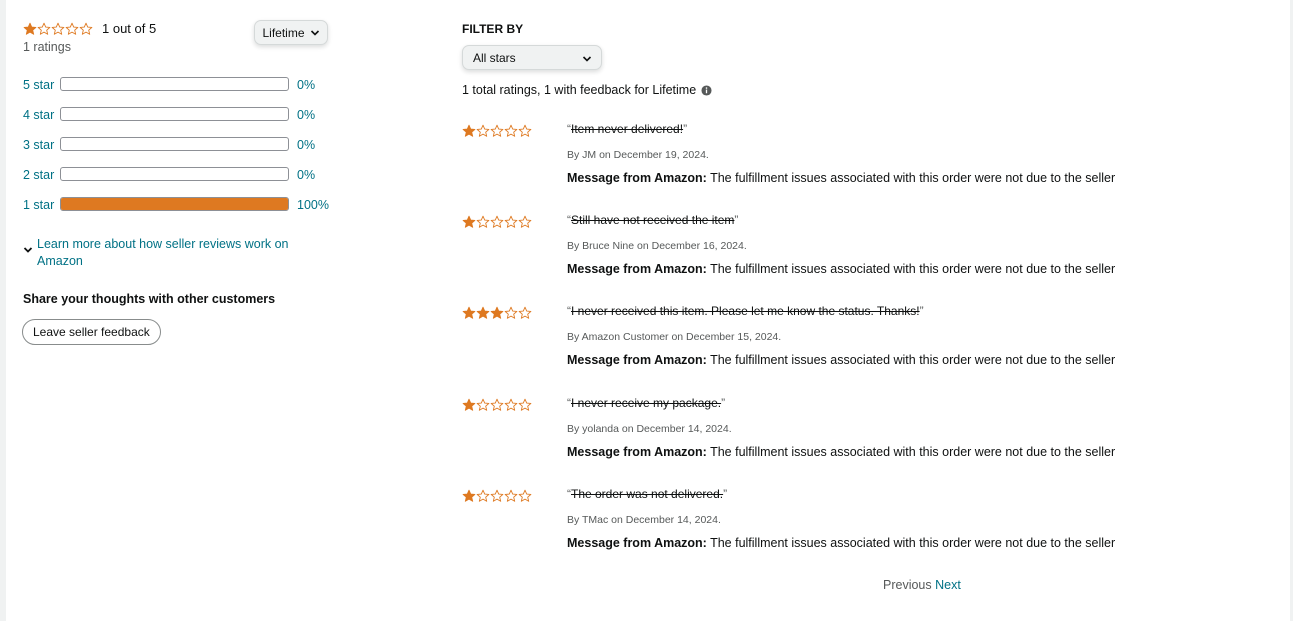  I want to click on review-quote: “The order was not delivered.”, so click(647, 494).